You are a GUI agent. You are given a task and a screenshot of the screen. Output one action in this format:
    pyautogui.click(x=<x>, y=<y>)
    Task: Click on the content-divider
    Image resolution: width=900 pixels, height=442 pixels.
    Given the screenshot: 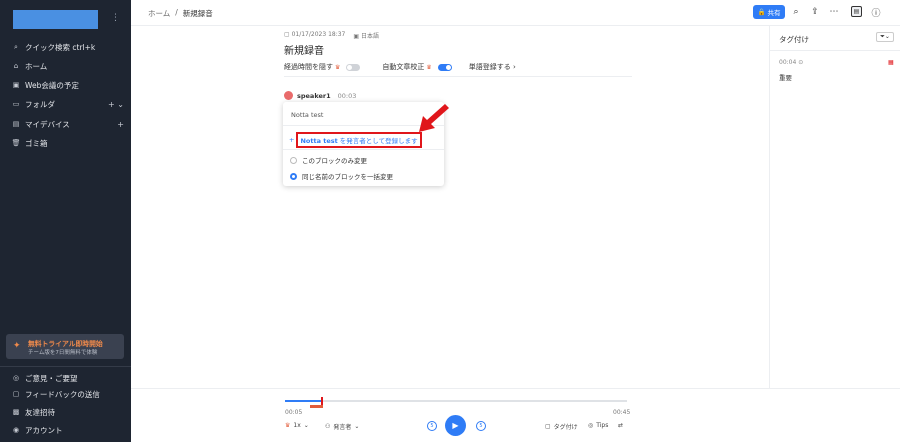 What is the action you would take?
    pyautogui.click(x=458, y=76)
    